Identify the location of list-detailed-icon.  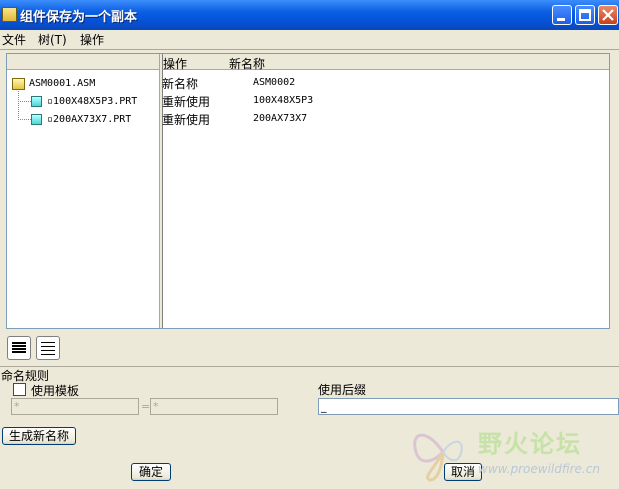
(19, 347).